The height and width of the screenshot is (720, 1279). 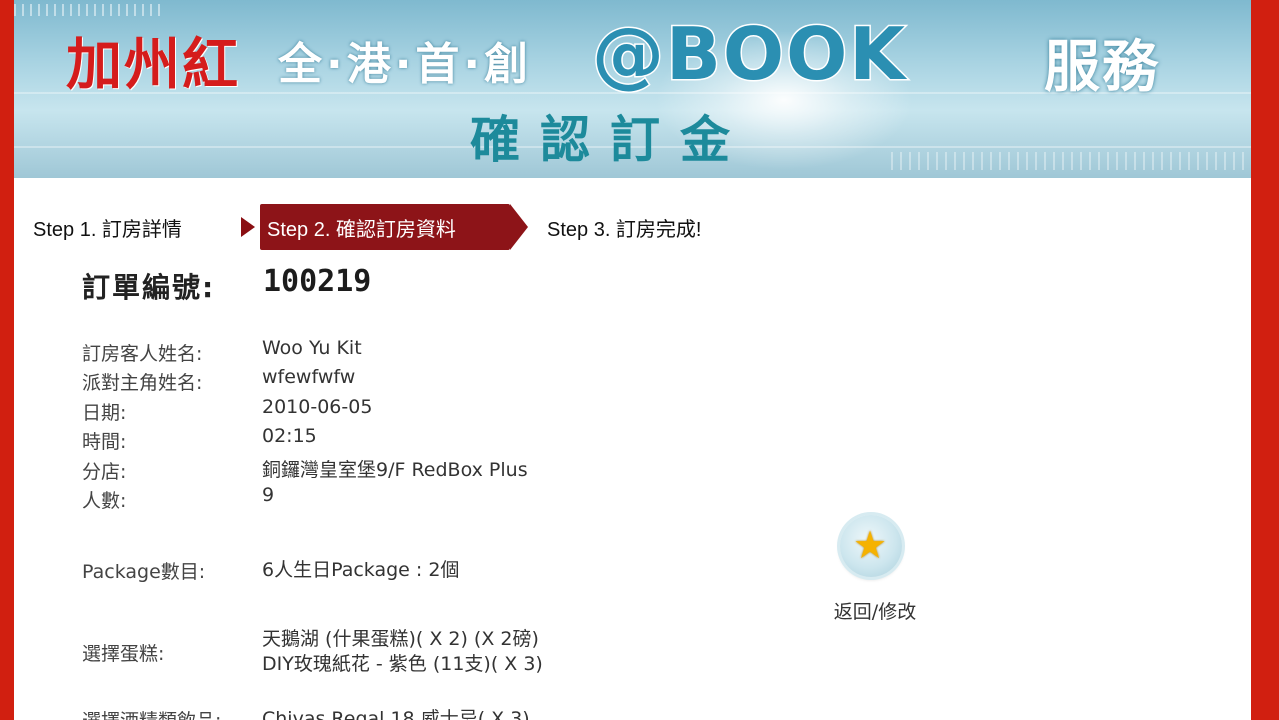 What do you see at coordinates (312, 348) in the screenshot?
I see `guest-name-value: Woo Yu Kit` at bounding box center [312, 348].